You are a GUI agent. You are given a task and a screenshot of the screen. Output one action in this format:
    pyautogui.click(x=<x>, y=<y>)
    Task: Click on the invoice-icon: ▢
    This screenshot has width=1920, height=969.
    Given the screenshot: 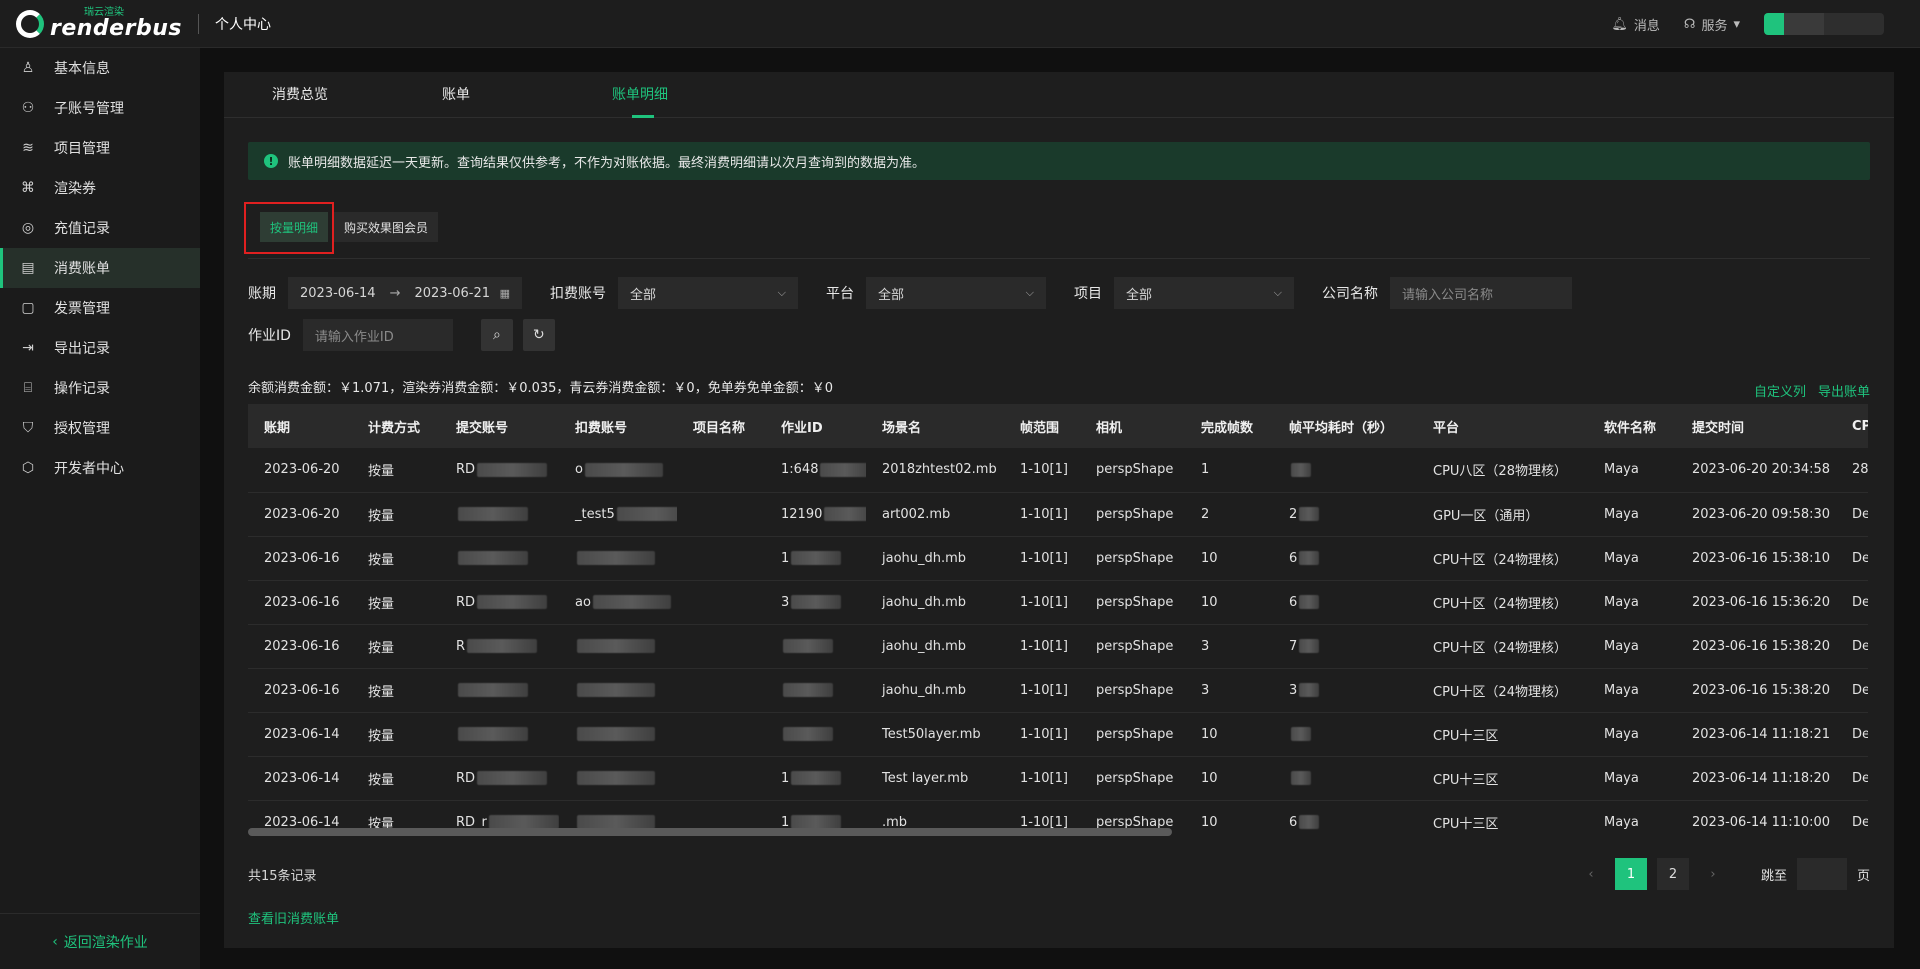 What is the action you would take?
    pyautogui.click(x=28, y=308)
    